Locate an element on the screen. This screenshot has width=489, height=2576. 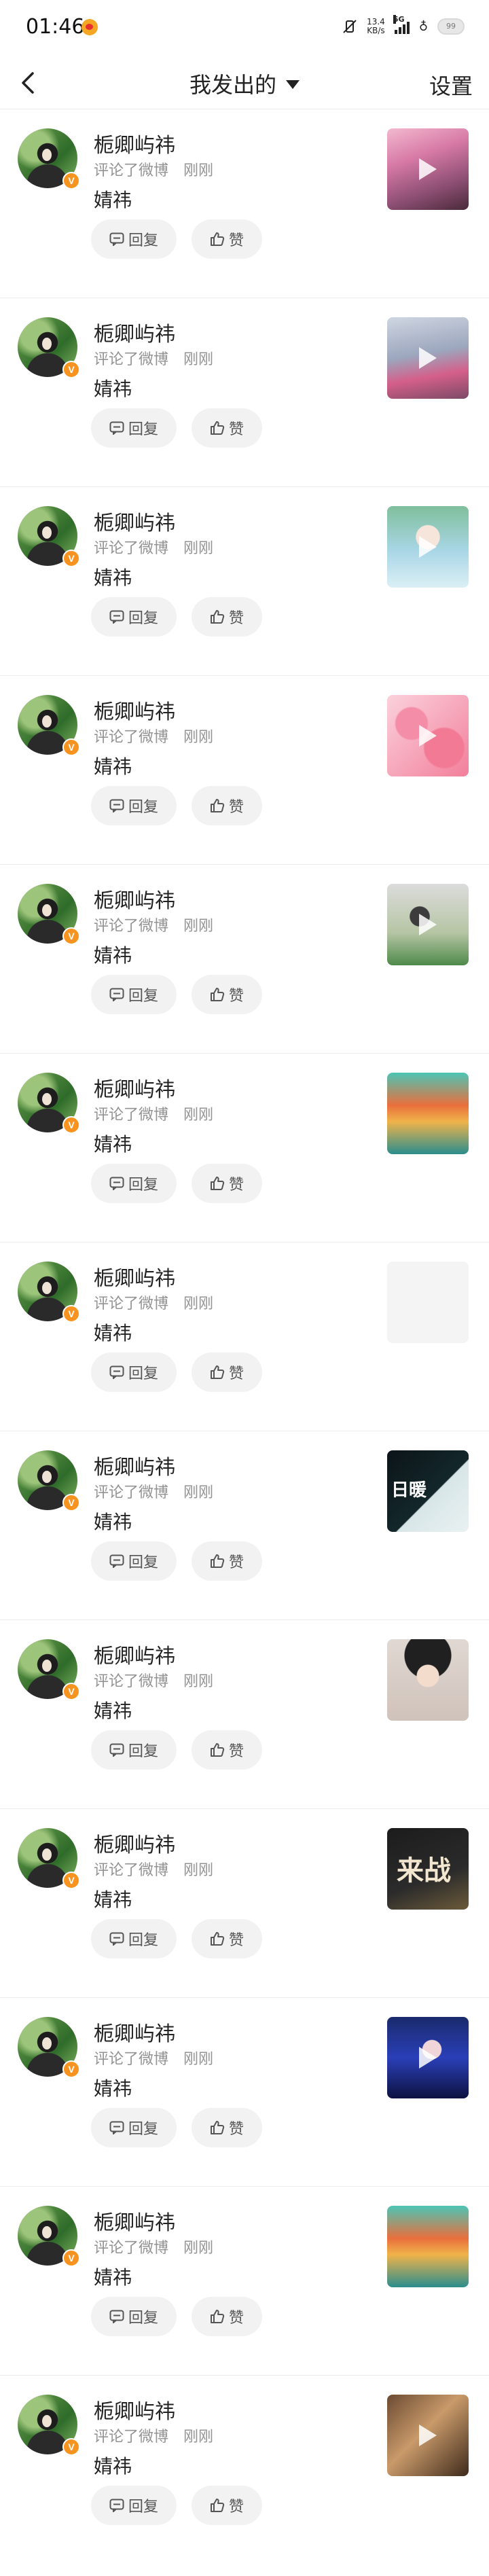
status-bar: 01:46 13.4 KB/s 5G ♁ 99 is located at coordinates (244, 29).